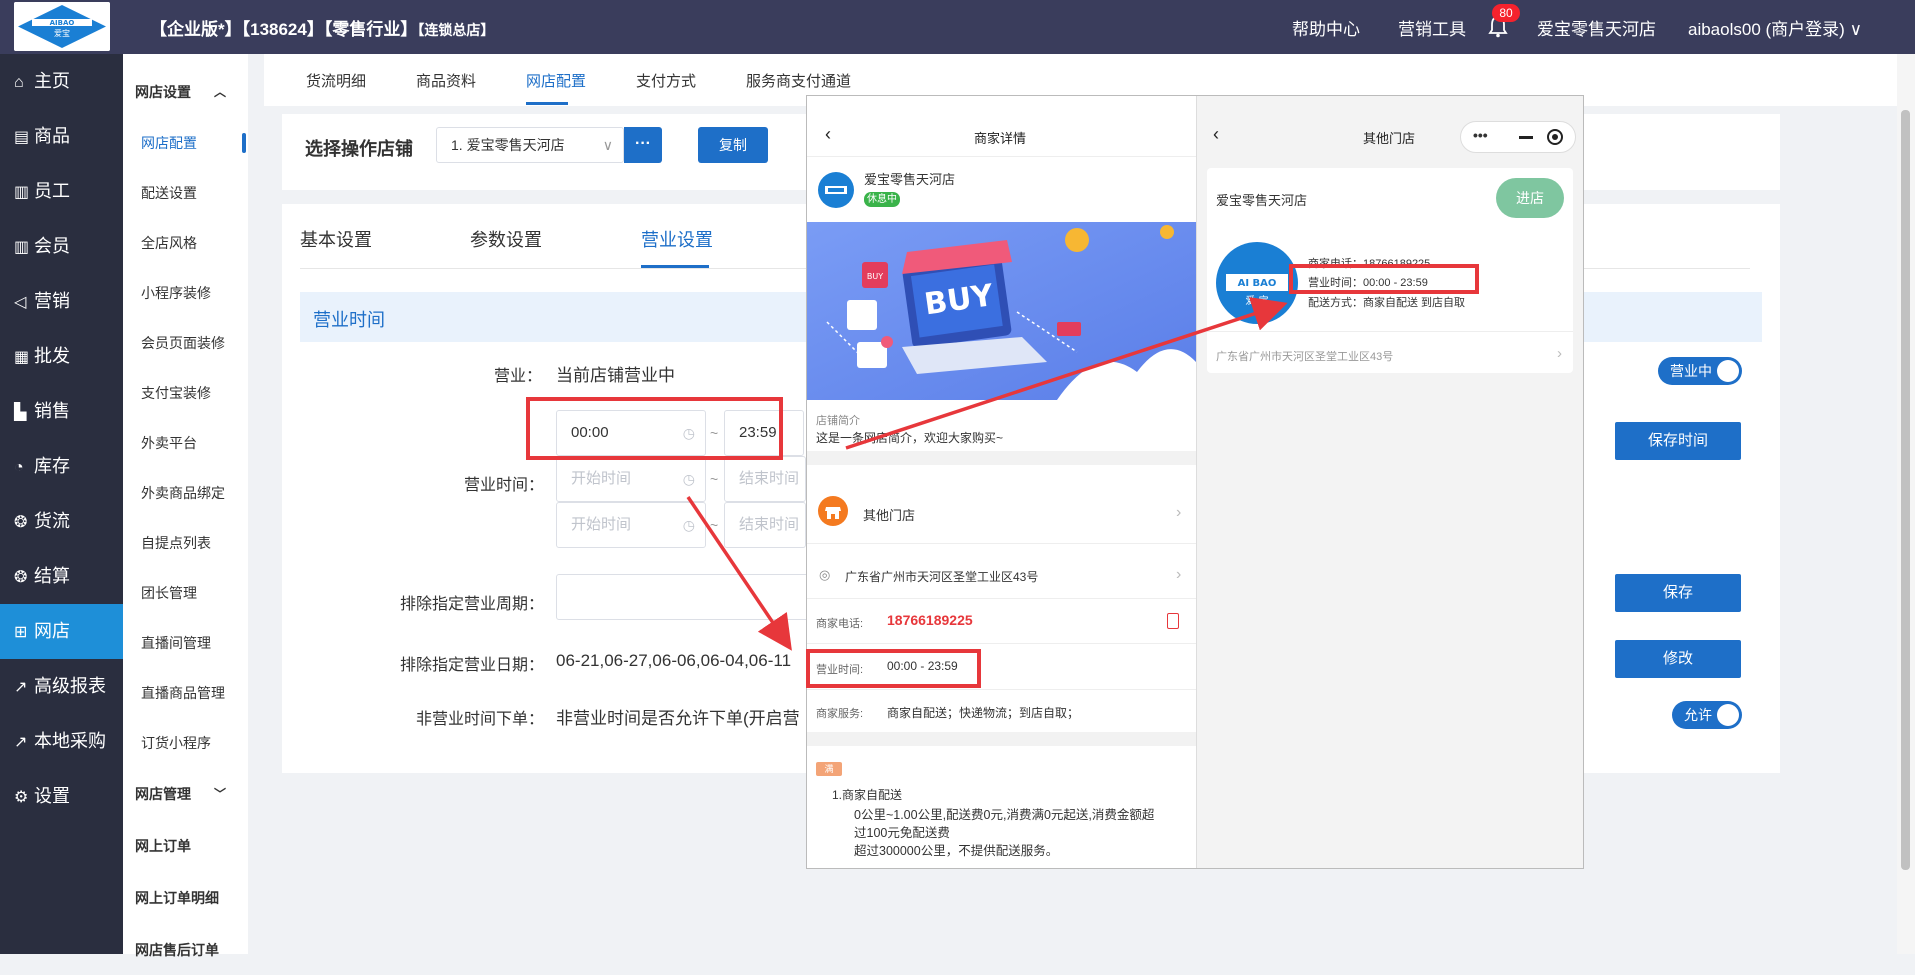 The height and width of the screenshot is (975, 1915). Describe the element at coordinates (987, 474) in the screenshot. I see `annotation-arrows` at that location.